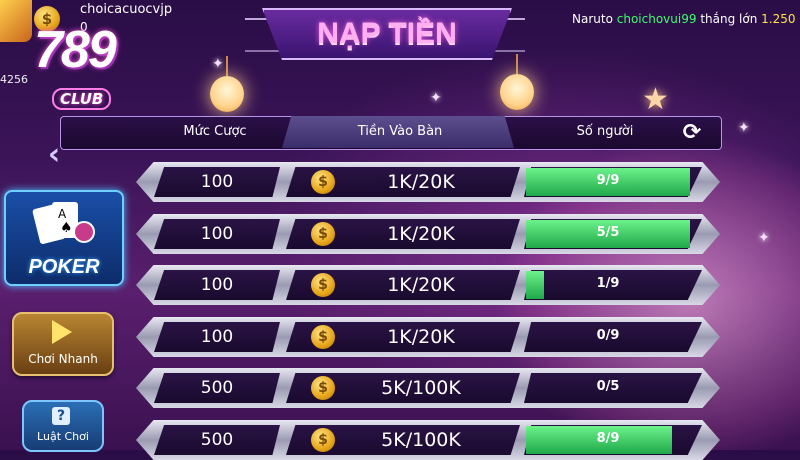  Describe the element at coordinates (656, 19) in the screenshot. I see `ticker-highlight: choichovui99` at that location.